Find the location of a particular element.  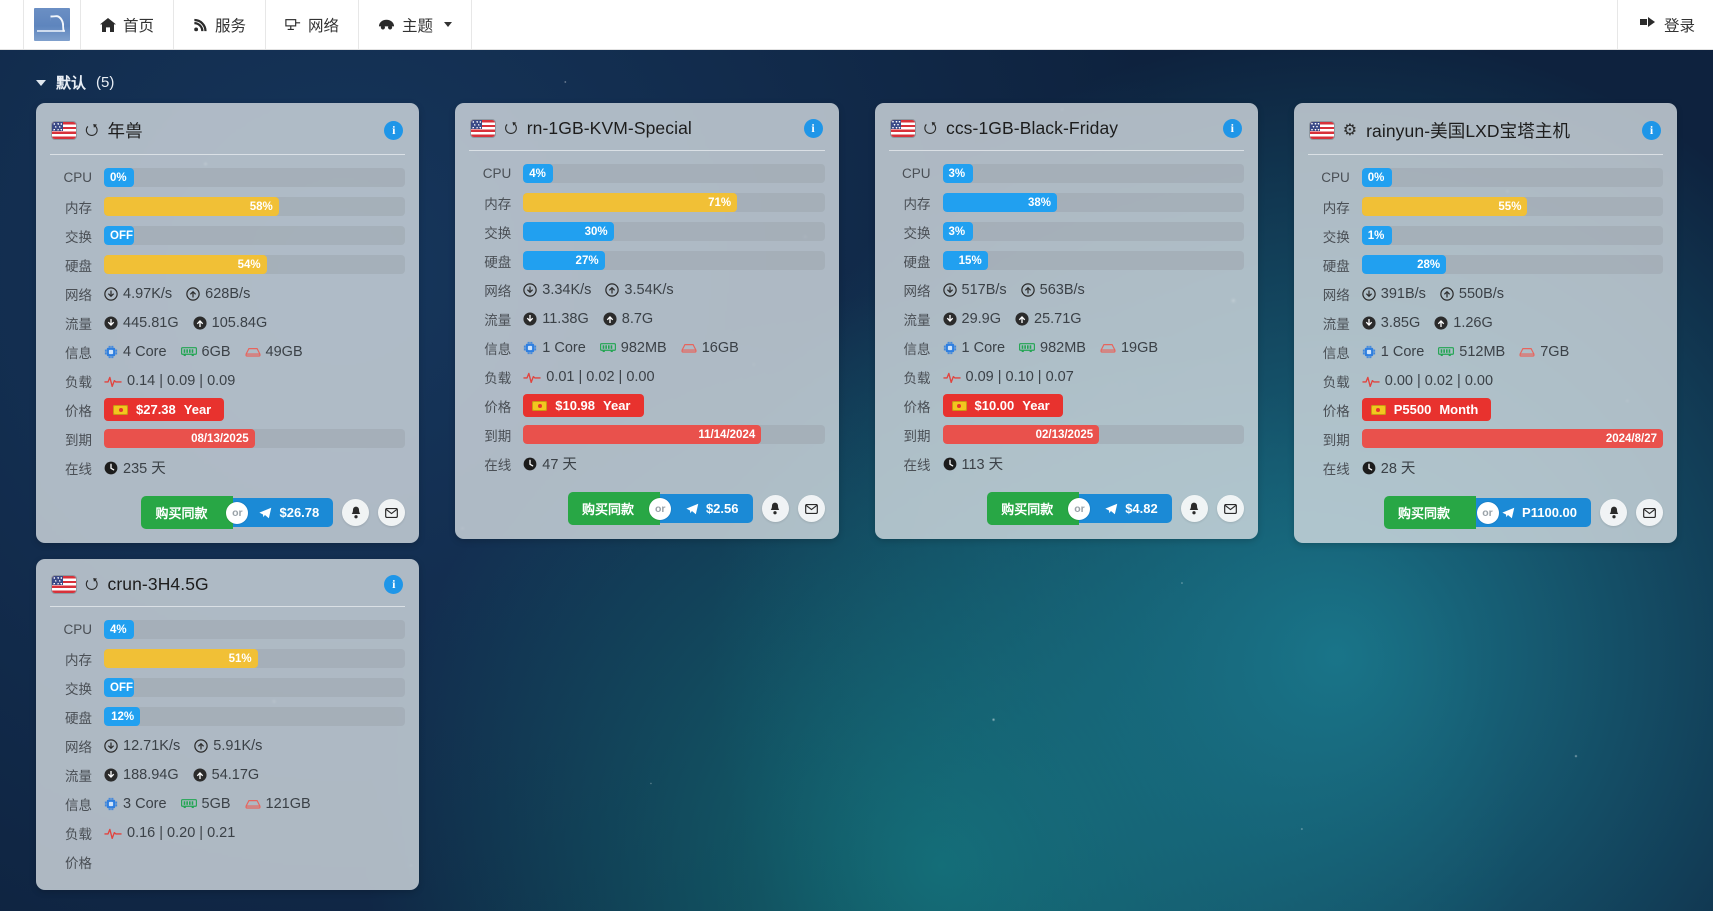

row-info: 信息 3 Core 5GB 121GB is located at coordinates (227, 803).